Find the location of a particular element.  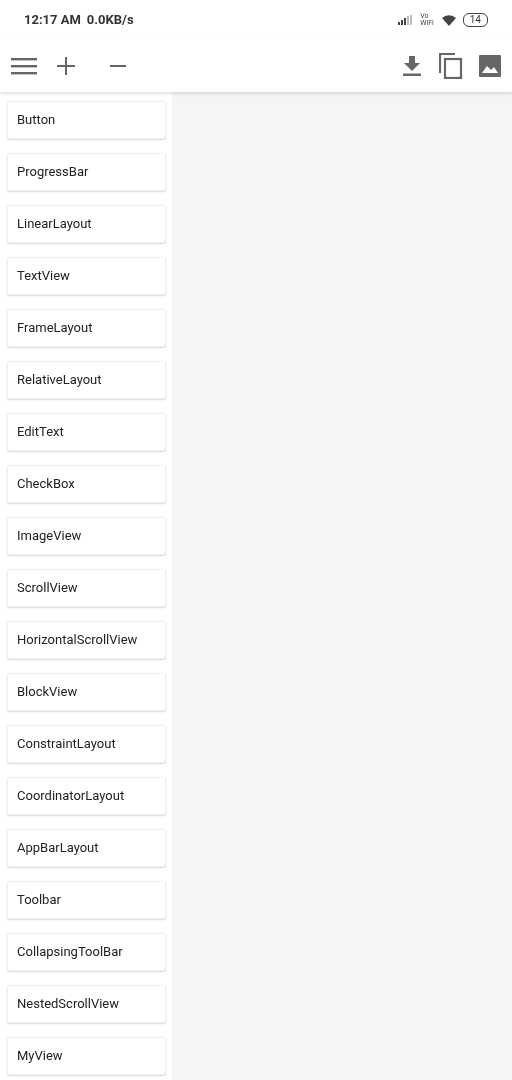

widget-item: LinearLayout is located at coordinates (86, 224).